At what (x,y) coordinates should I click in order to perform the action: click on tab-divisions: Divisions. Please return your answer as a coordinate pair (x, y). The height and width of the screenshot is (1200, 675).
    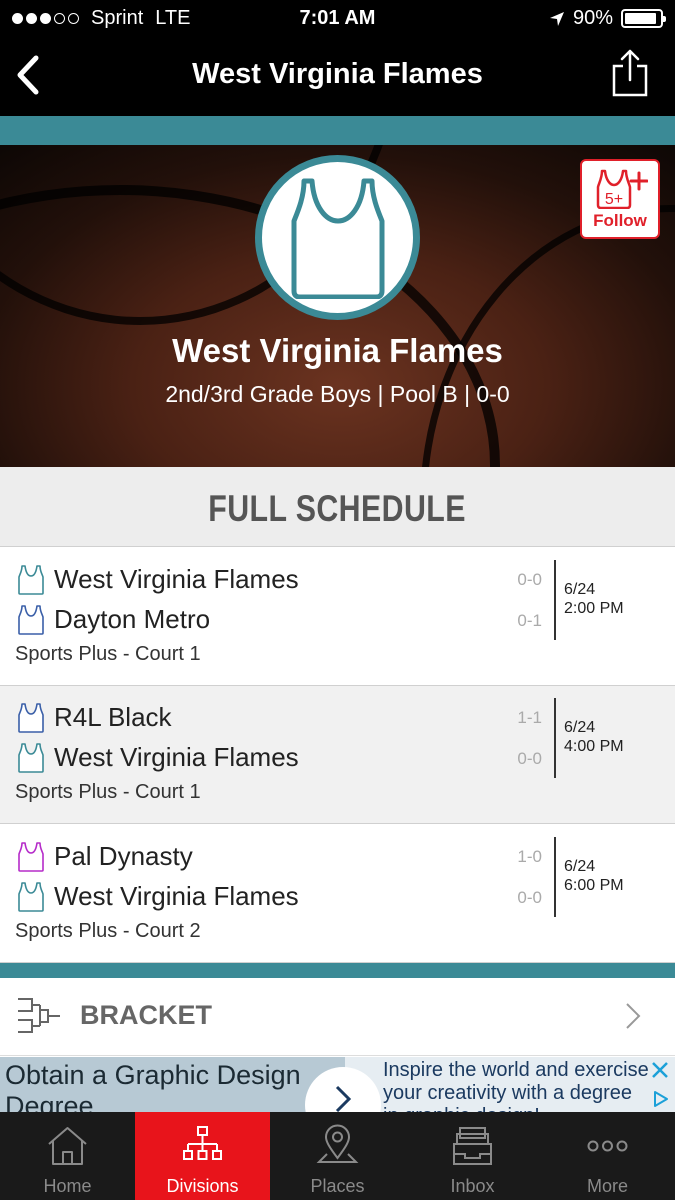
    Looking at the image, I should click on (202, 1156).